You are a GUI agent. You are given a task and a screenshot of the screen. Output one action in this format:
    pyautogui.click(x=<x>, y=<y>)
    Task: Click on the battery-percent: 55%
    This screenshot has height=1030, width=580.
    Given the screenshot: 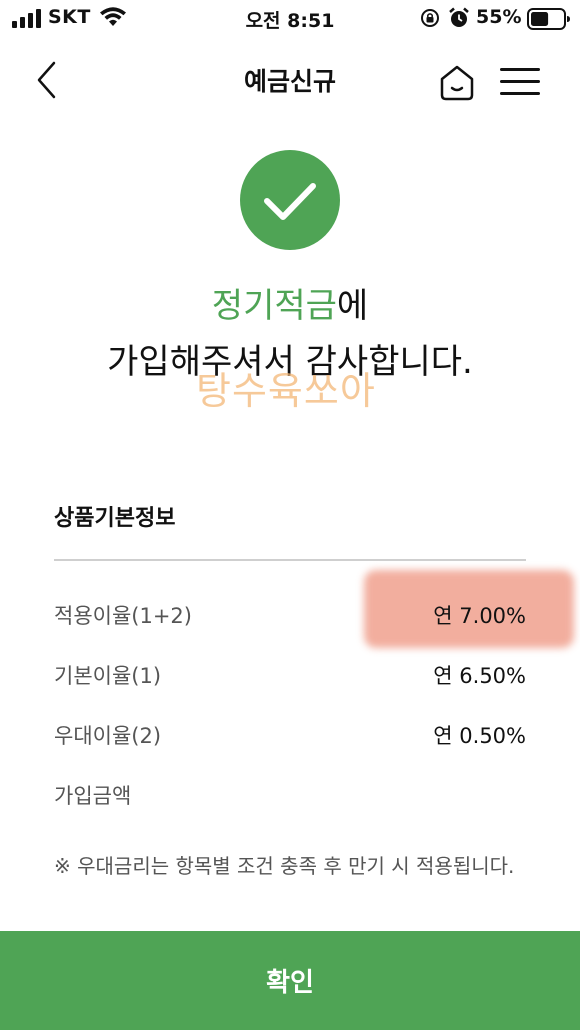 What is the action you would take?
    pyautogui.click(x=499, y=17)
    